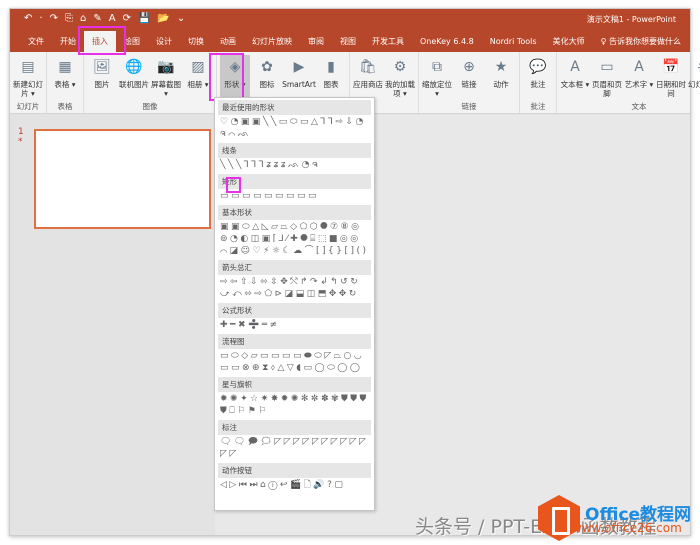 This screenshot has height=545, width=700. I want to click on ribbon-icon: ▶, so click(299, 67).